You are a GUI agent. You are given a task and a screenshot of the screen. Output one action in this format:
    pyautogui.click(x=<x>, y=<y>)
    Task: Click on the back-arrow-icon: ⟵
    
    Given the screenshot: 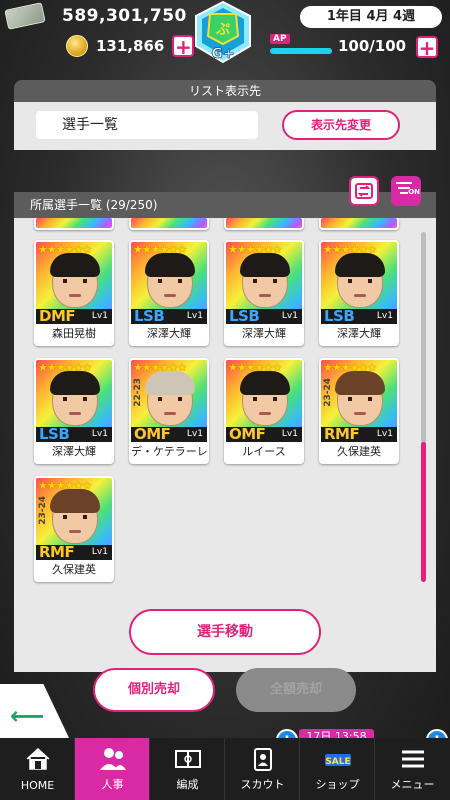 What is the action you would take?
    pyautogui.click(x=27, y=716)
    